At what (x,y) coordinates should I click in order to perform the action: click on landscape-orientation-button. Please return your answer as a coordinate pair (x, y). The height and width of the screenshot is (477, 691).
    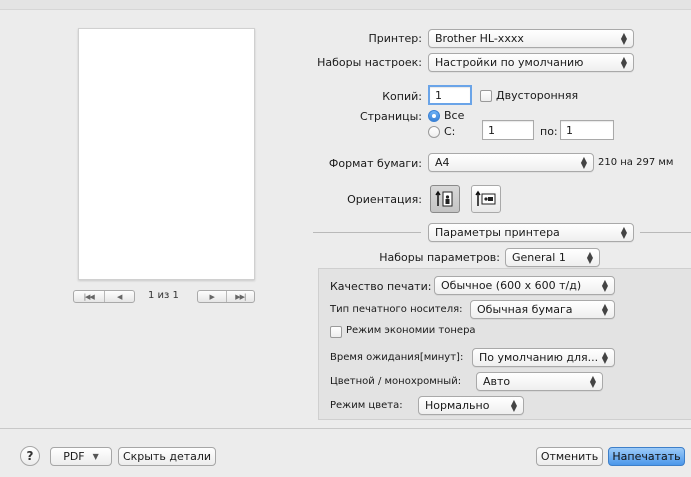
    Looking at the image, I should click on (486, 199).